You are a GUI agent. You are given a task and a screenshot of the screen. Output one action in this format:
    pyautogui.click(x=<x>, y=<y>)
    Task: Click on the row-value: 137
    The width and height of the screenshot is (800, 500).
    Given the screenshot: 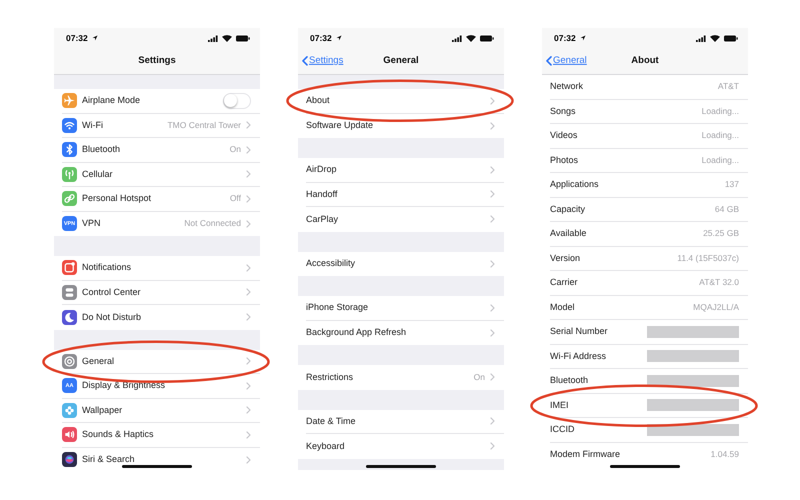 What is the action you would take?
    pyautogui.click(x=731, y=185)
    